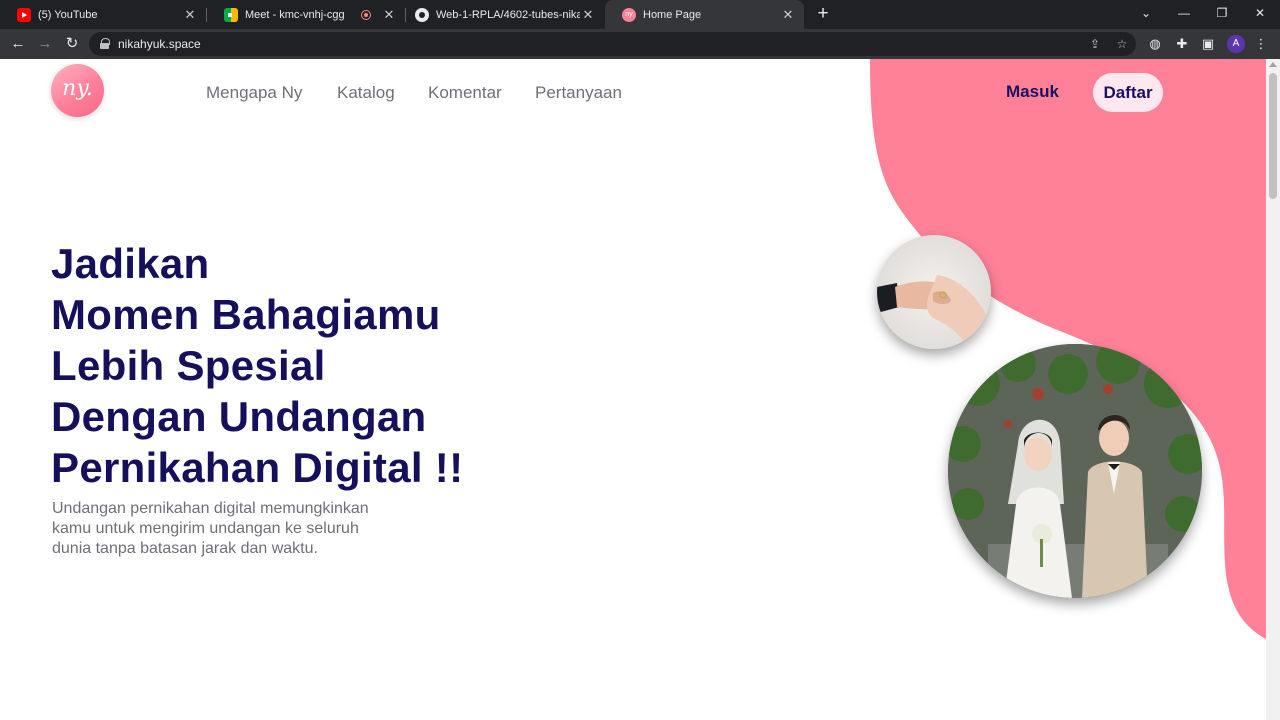 Image resolution: width=1280 pixels, height=720 pixels. I want to click on hero-title-line: Jadikan, so click(130, 263).